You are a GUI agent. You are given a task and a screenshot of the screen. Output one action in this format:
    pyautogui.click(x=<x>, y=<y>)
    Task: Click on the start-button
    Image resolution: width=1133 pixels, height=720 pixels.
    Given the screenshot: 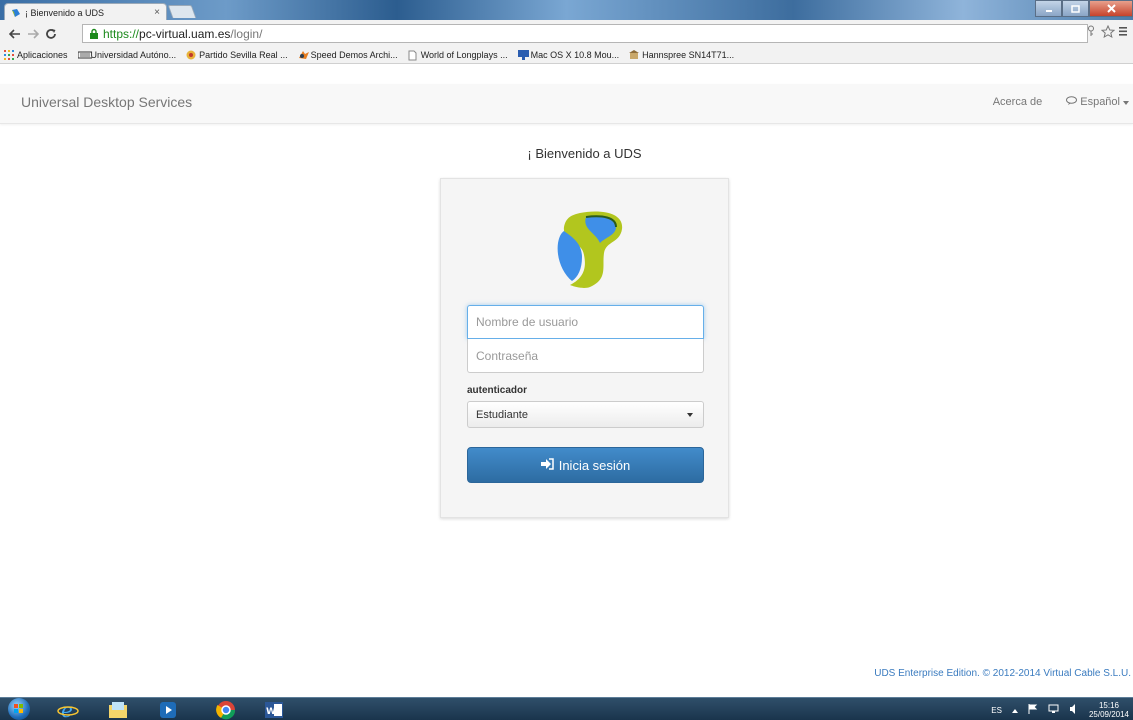 What is the action you would take?
    pyautogui.click(x=19, y=709)
    